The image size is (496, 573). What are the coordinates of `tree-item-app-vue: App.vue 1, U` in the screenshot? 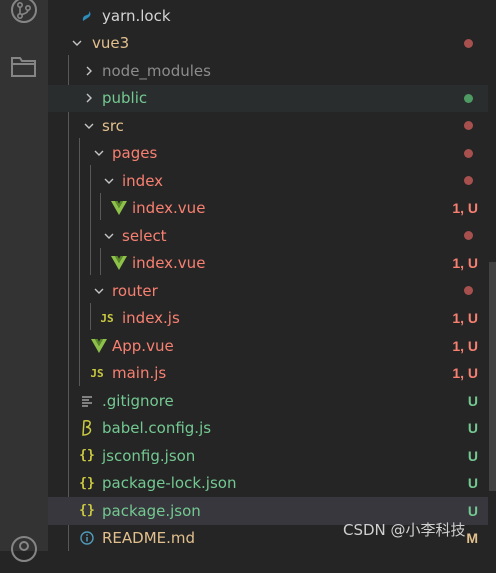 It's located at (268, 346).